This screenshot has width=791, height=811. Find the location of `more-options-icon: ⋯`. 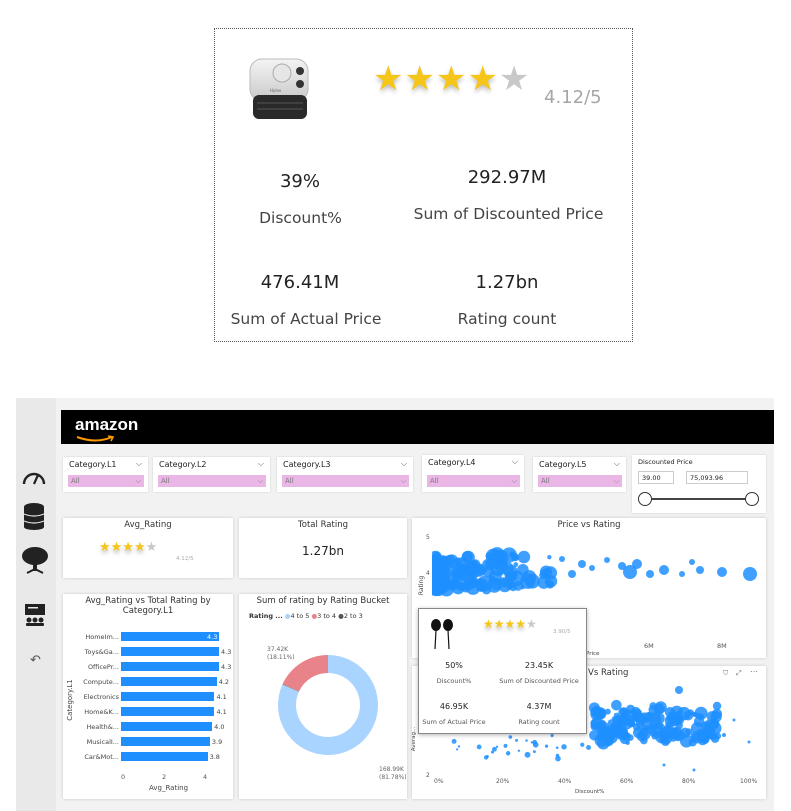

more-options-icon: ⋯ is located at coordinates (754, 671).